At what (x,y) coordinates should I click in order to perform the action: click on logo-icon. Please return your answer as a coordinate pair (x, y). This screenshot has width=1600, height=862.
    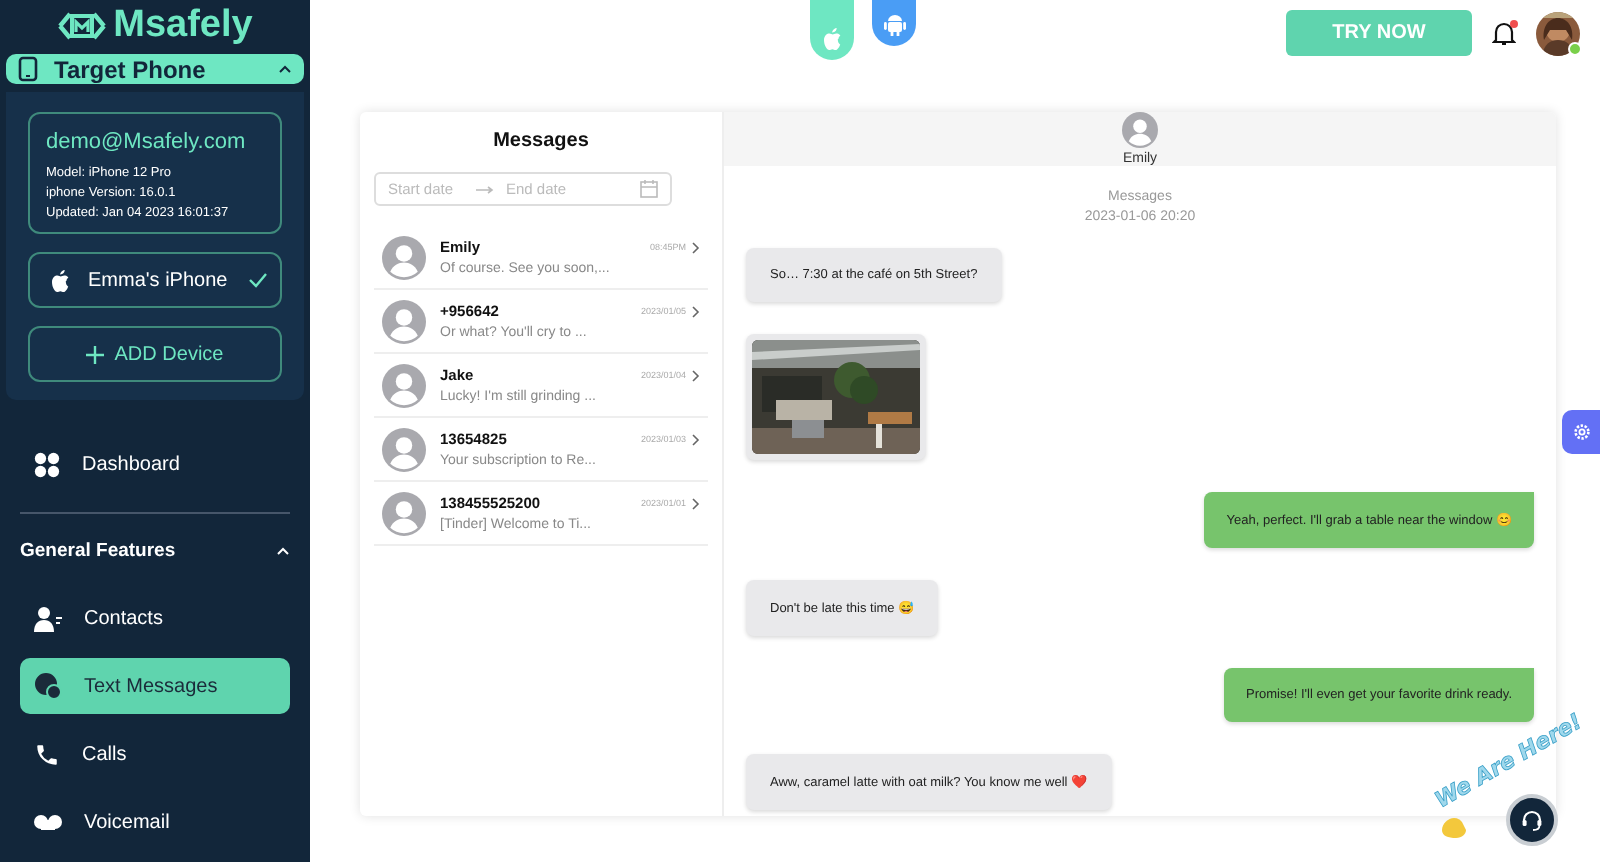
    Looking at the image, I should click on (81, 26).